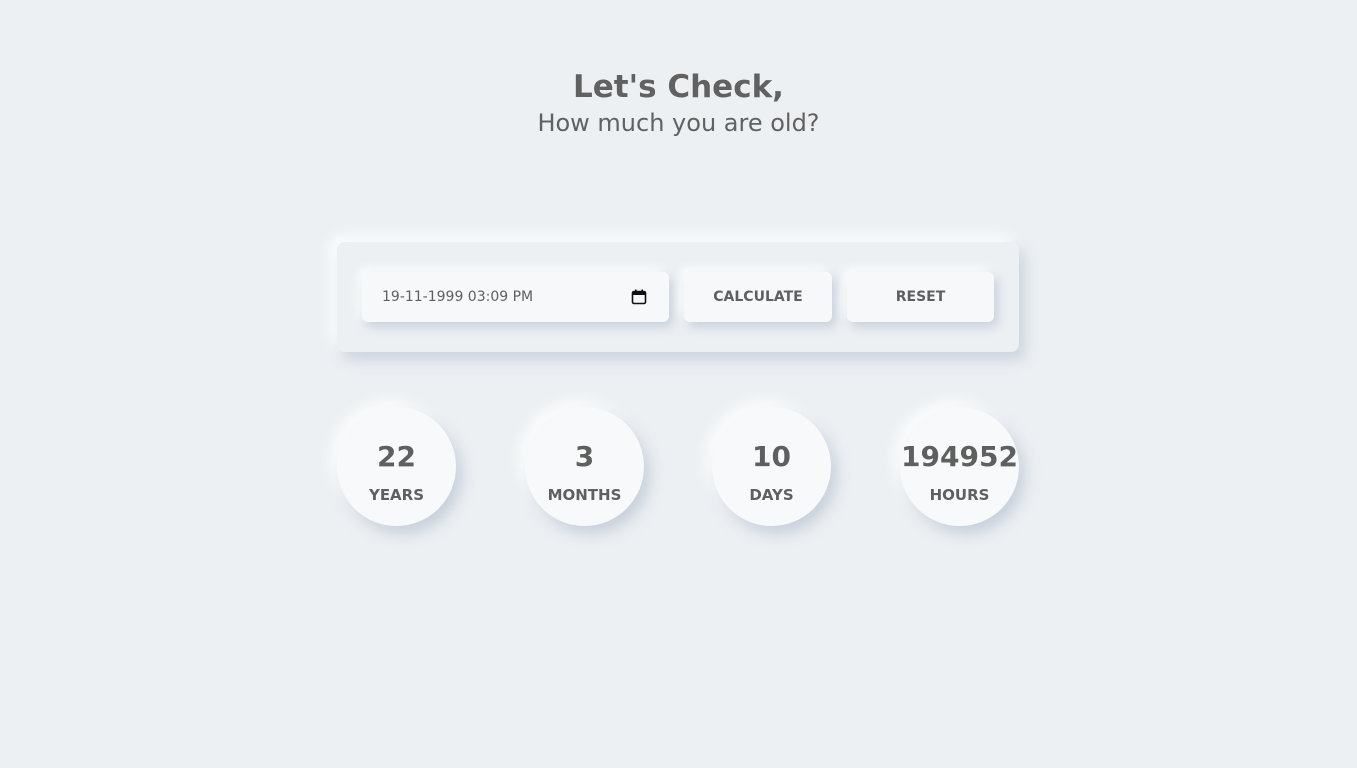 This screenshot has width=1357, height=768. Describe the element at coordinates (584, 456) in the screenshot. I see `months-value: 3` at that location.